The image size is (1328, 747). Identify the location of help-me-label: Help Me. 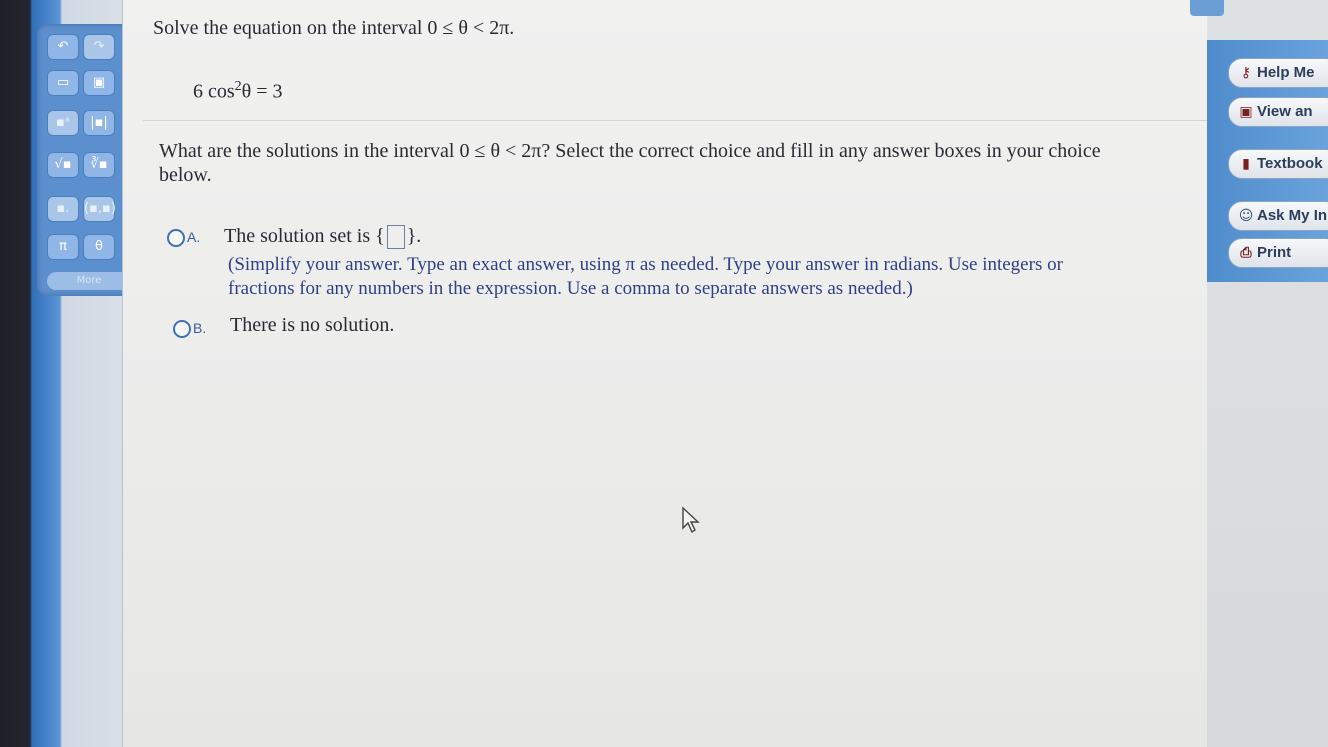
(1286, 72).